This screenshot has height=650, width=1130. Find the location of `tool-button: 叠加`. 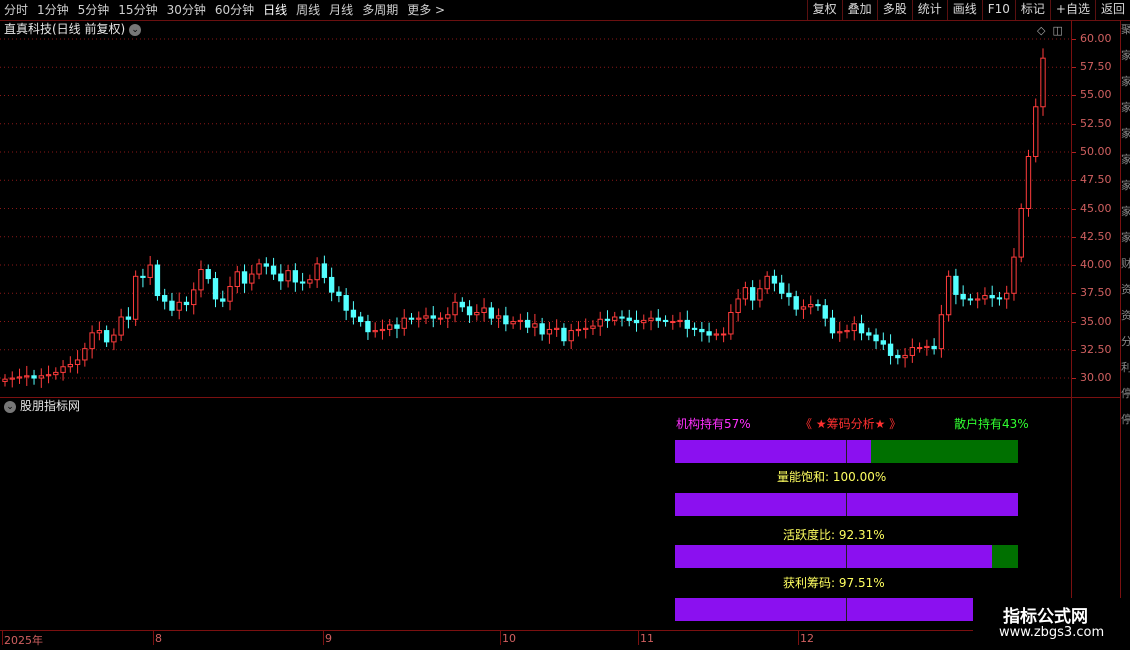

tool-button: 叠加 is located at coordinates (859, 10).